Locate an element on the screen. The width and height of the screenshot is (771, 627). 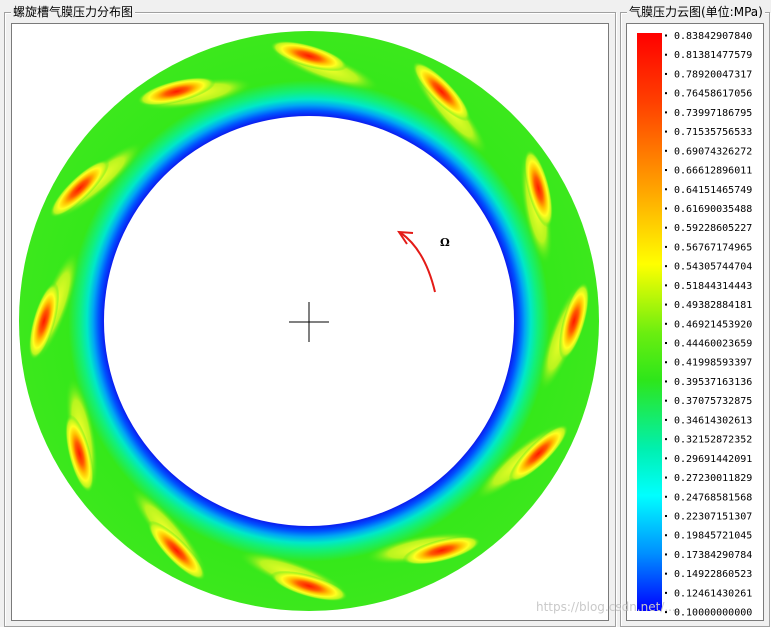
legend-value-label: 0.56767174965 is located at coordinates (713, 247).